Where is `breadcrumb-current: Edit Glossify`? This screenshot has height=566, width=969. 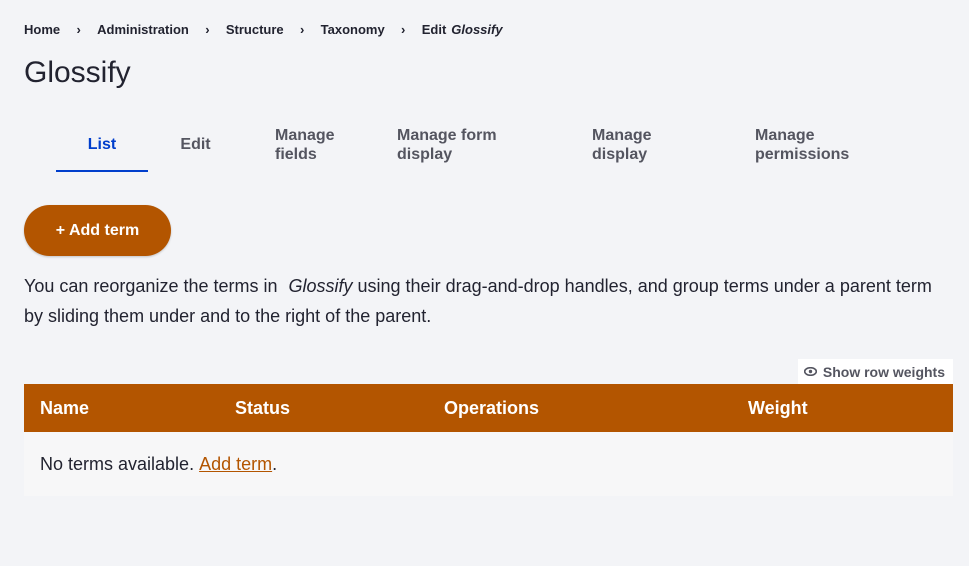
breadcrumb-current: Edit Glossify is located at coordinates (462, 29).